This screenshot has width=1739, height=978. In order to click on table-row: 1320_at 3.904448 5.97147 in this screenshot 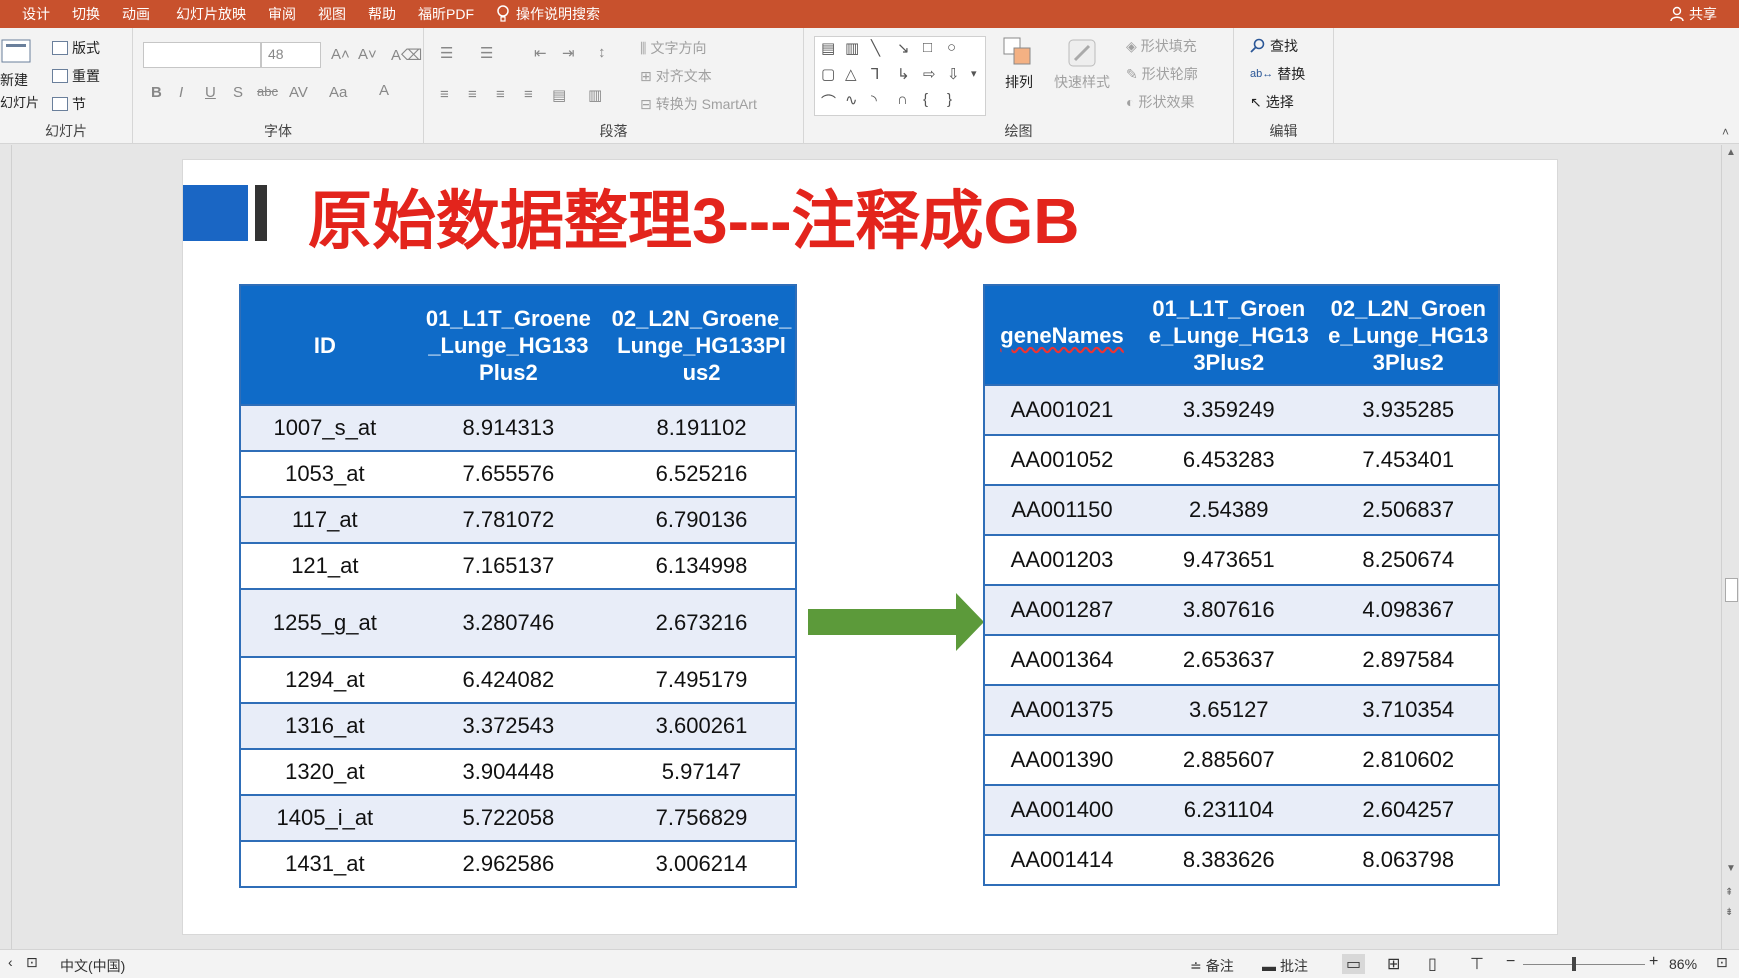, I will do `click(518, 771)`.